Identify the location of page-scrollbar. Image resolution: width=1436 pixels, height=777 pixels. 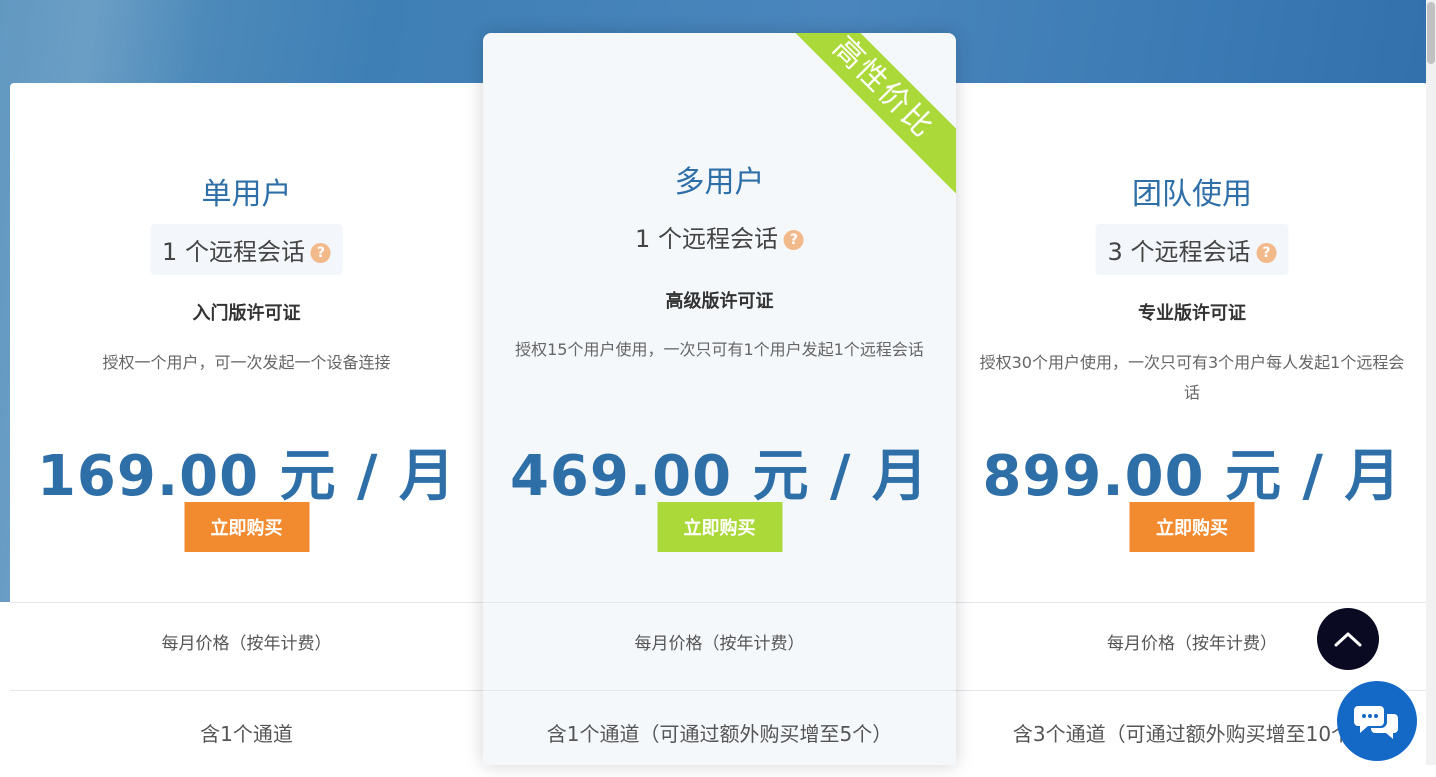
(1431, 382).